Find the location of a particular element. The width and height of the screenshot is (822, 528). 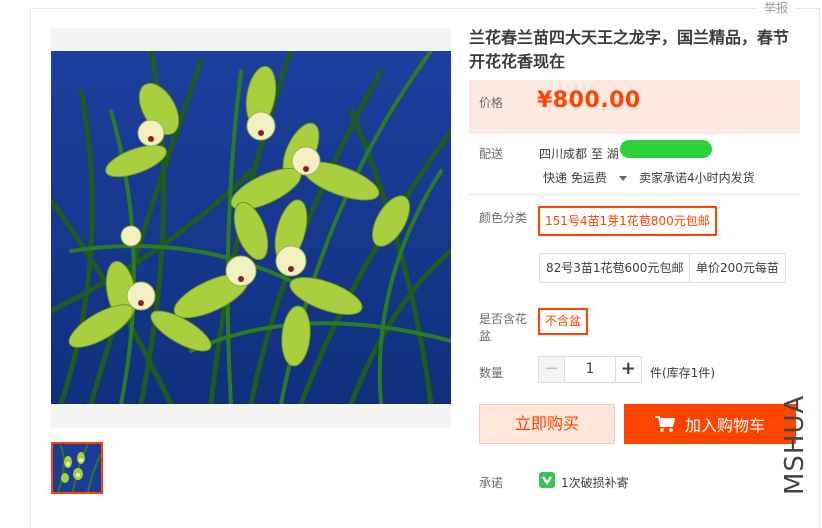

price-label: 价格 is located at coordinates (491, 103).